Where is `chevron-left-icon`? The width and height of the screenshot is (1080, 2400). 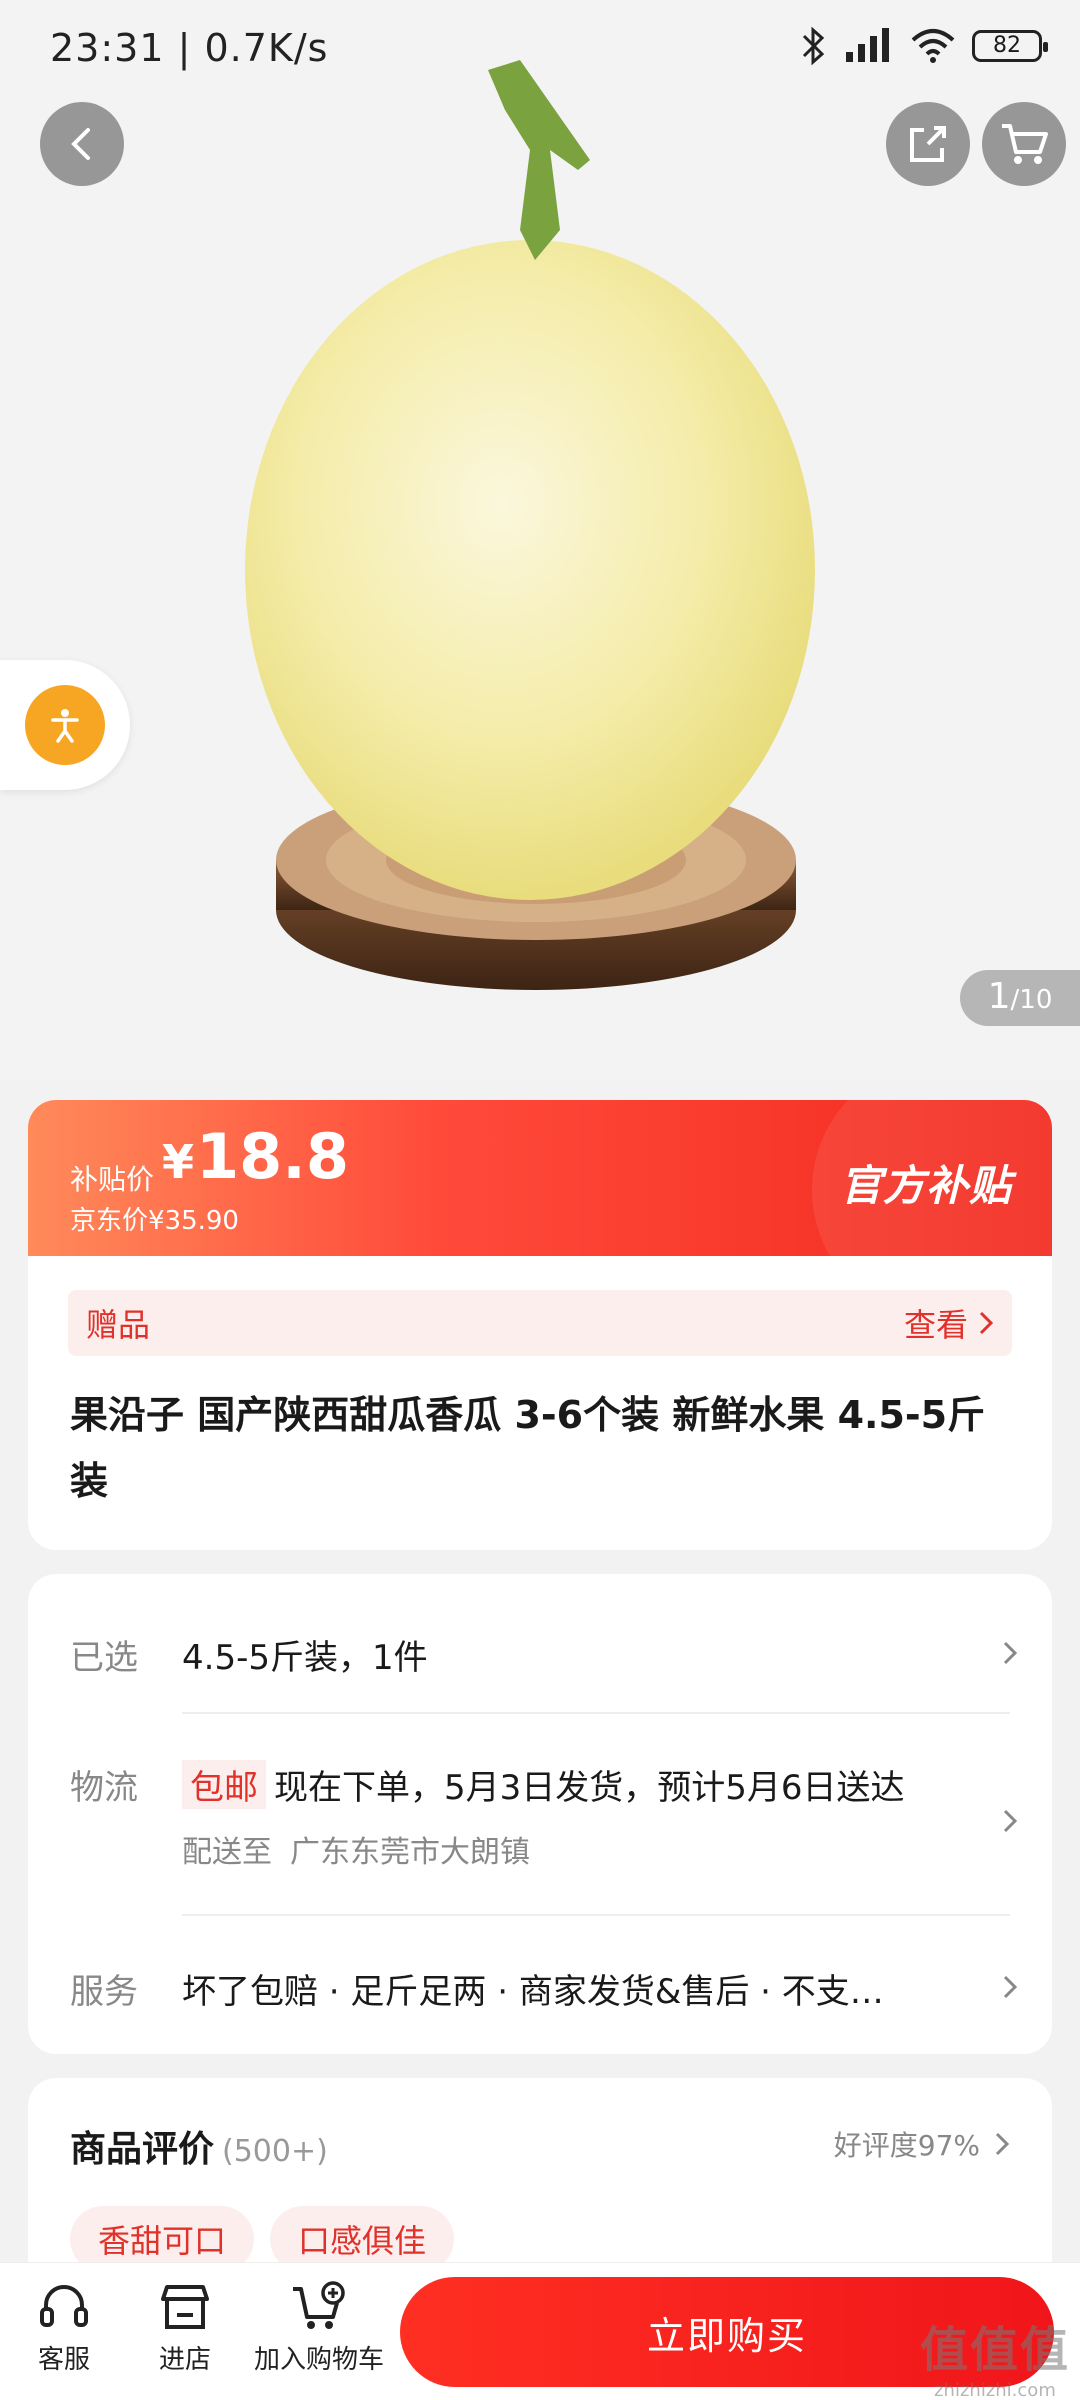
chevron-left-icon is located at coordinates (80, 144).